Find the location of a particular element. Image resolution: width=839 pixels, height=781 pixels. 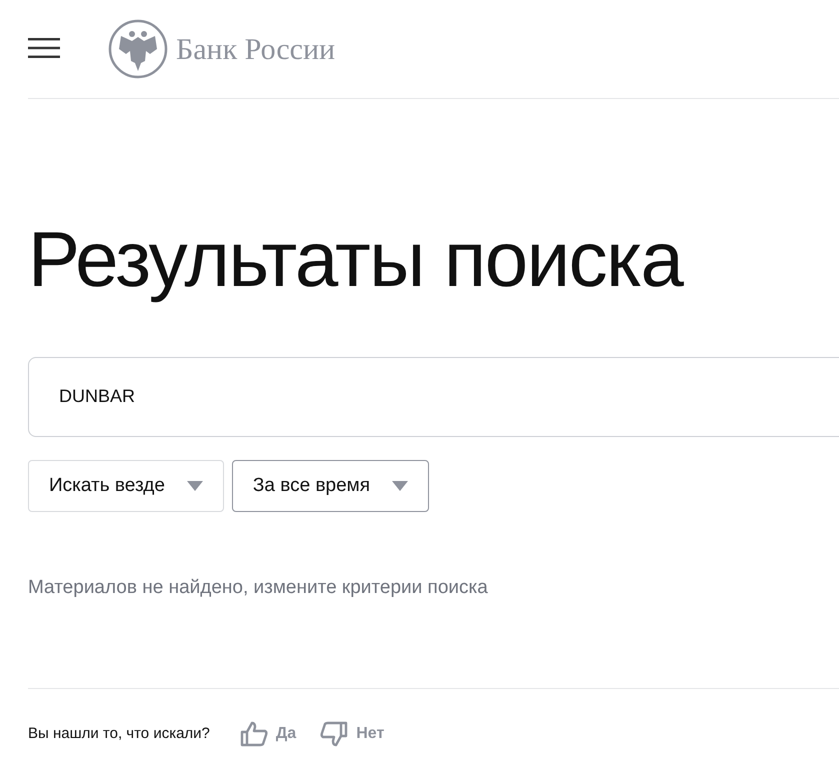

thumbs-down-icon is located at coordinates (334, 734).